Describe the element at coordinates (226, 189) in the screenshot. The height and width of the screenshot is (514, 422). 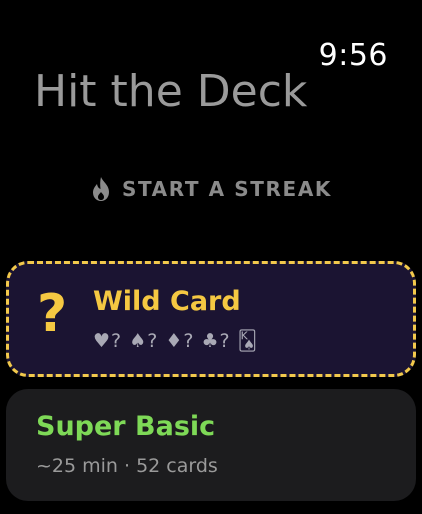
I see `start-streak-label: START A STREAK` at that location.